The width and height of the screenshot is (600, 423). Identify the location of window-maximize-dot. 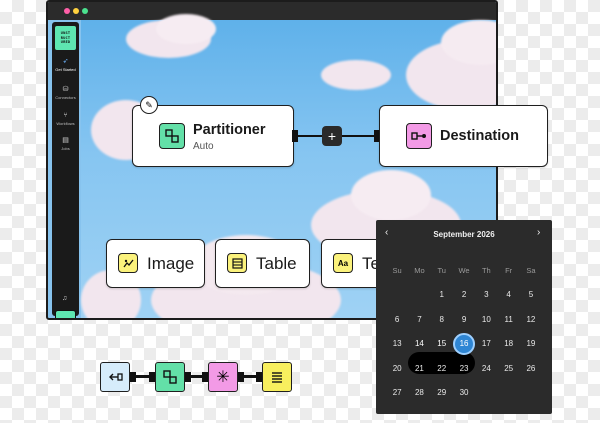
(85, 11).